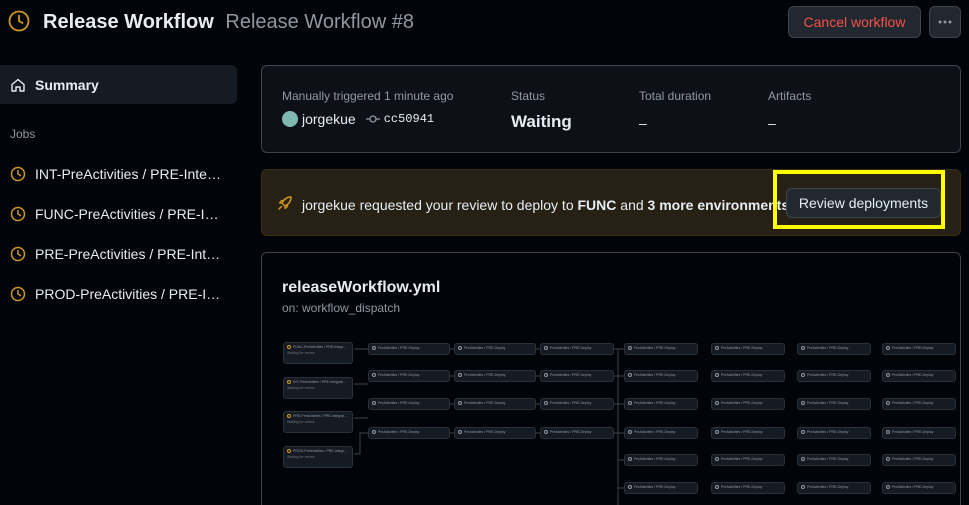 Image resolution: width=969 pixels, height=505 pixels. Describe the element at coordinates (789, 110) in the screenshot. I see `artifacts-column: Artifacts –` at that location.